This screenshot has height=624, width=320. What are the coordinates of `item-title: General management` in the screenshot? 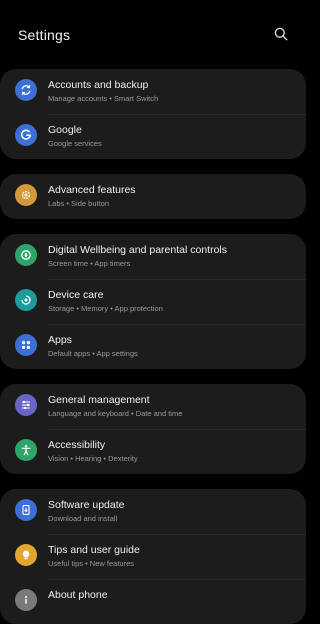 It's located at (99, 400).